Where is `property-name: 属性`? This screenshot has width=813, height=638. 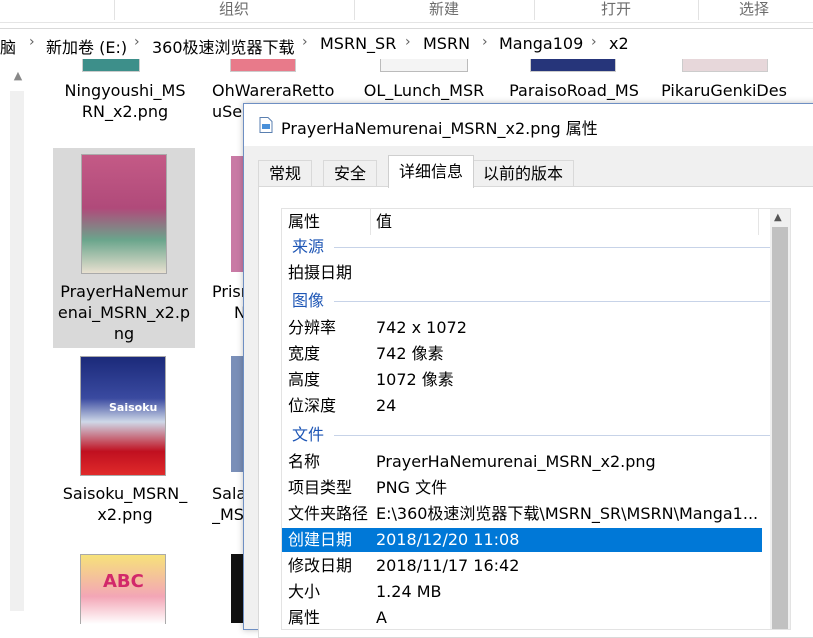 property-name: 属性 is located at coordinates (304, 617).